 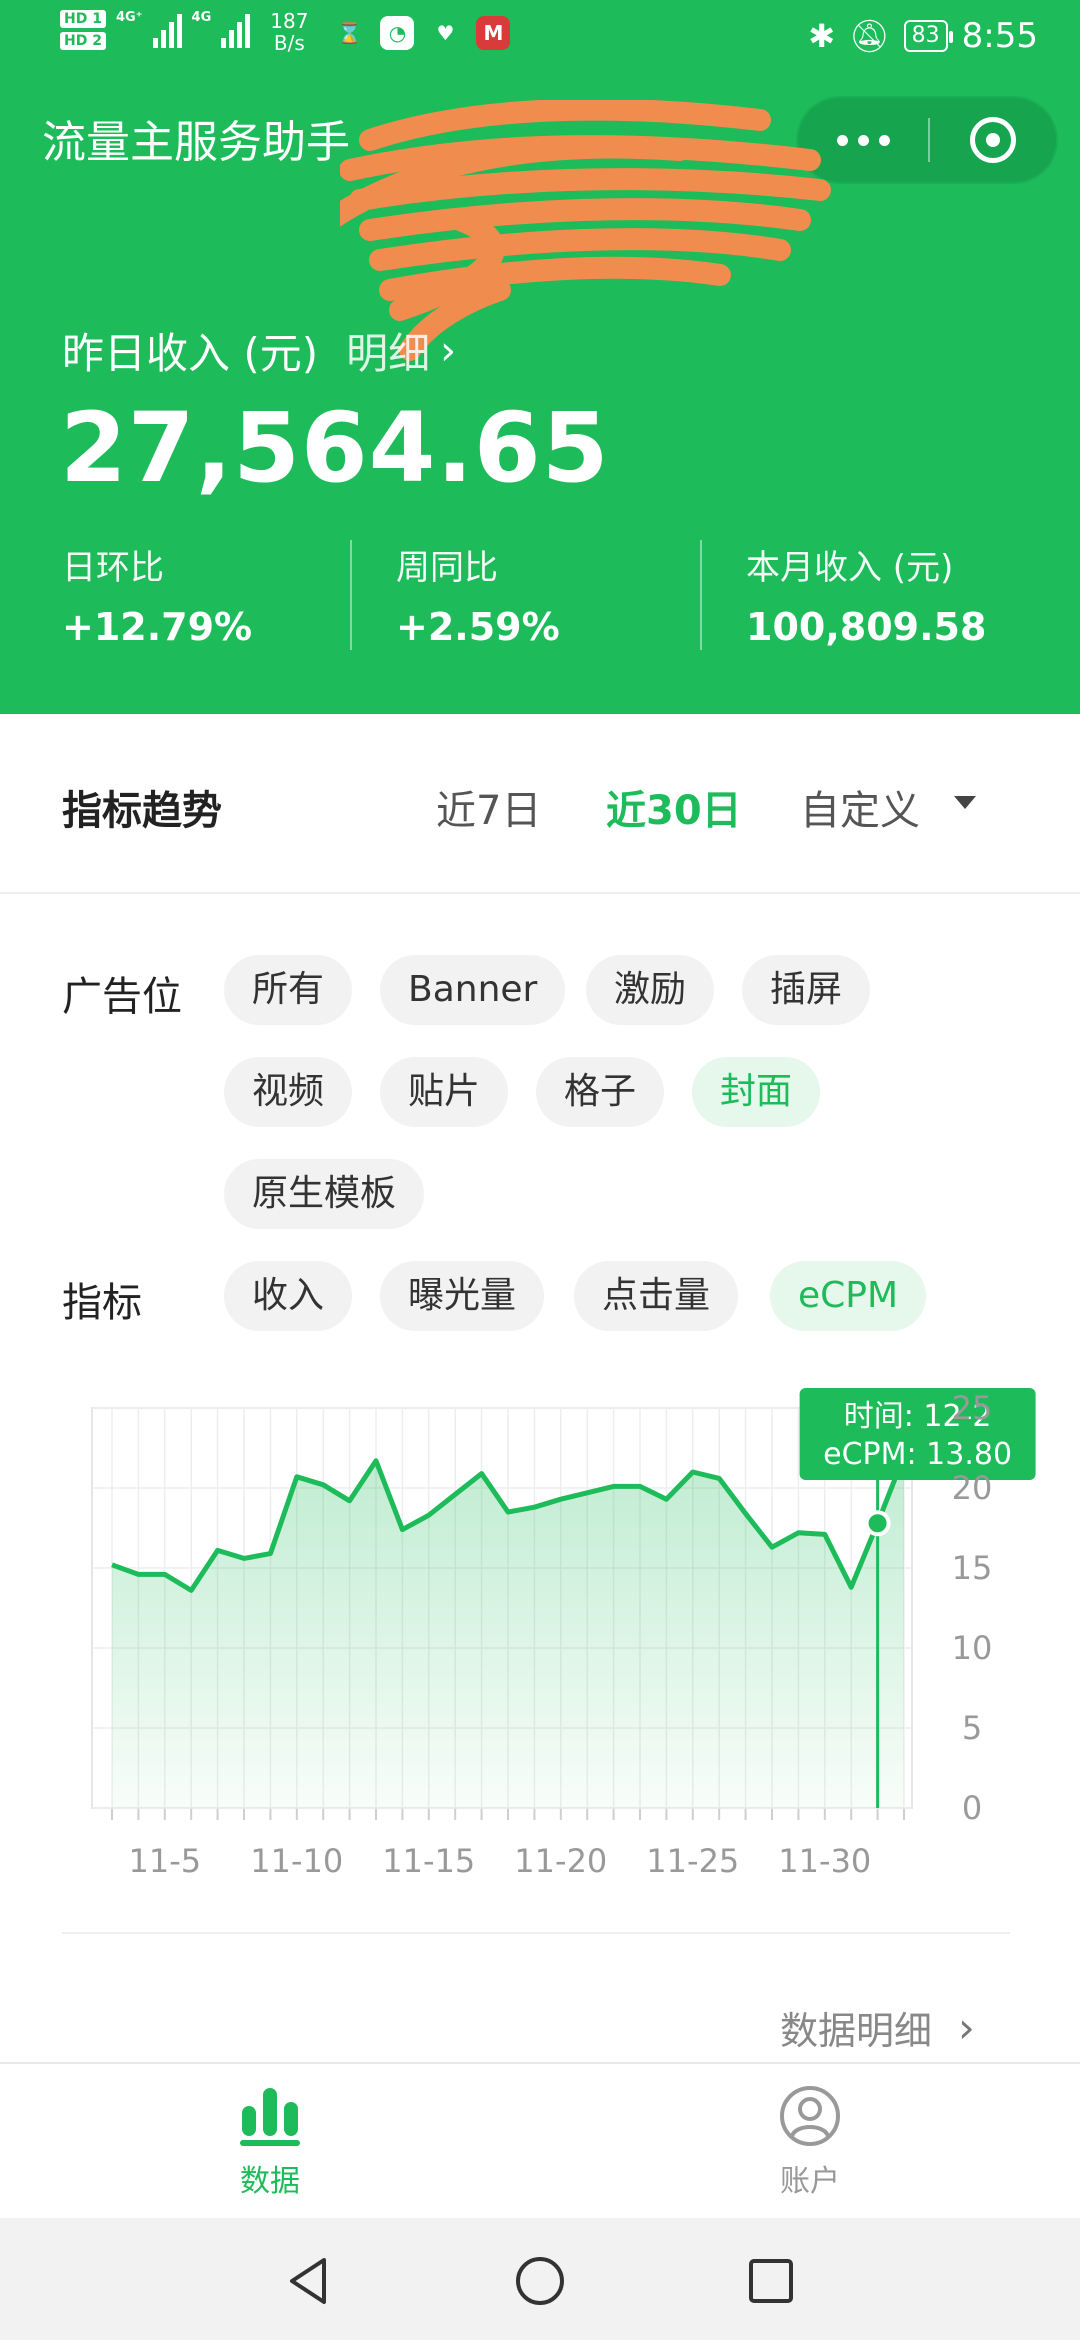 I want to click on health-heart-icon: ♥, so click(x=445, y=33).